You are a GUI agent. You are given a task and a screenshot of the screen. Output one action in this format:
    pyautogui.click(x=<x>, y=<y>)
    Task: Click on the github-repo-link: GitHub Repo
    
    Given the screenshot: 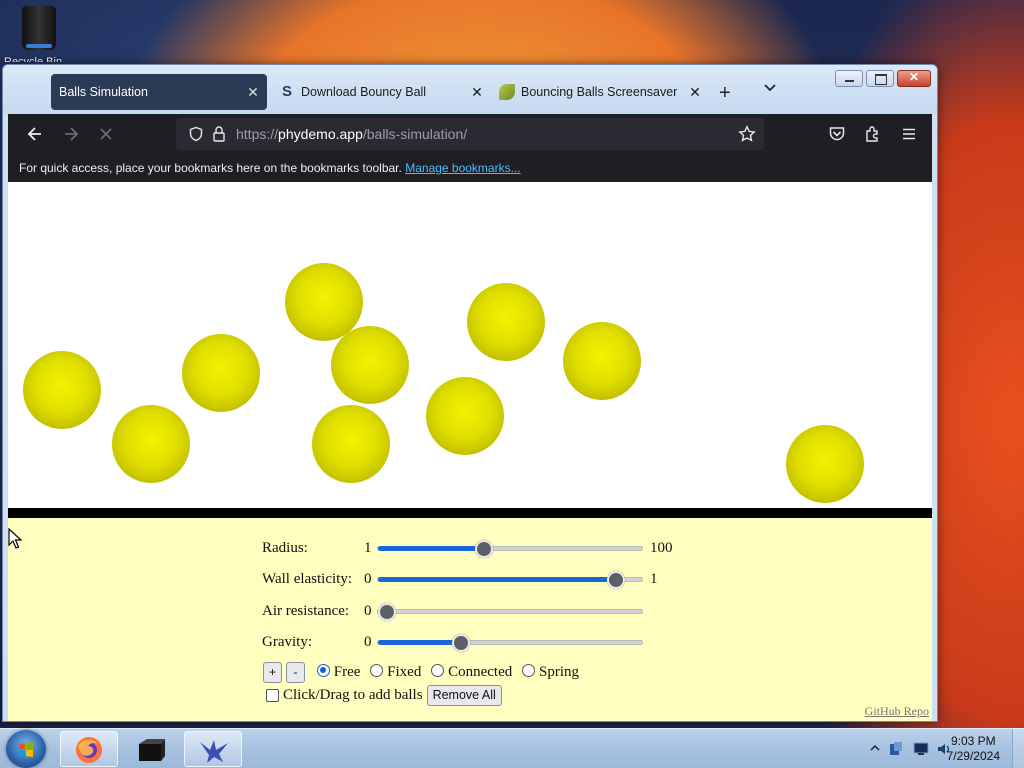 What is the action you would take?
    pyautogui.click(x=897, y=711)
    